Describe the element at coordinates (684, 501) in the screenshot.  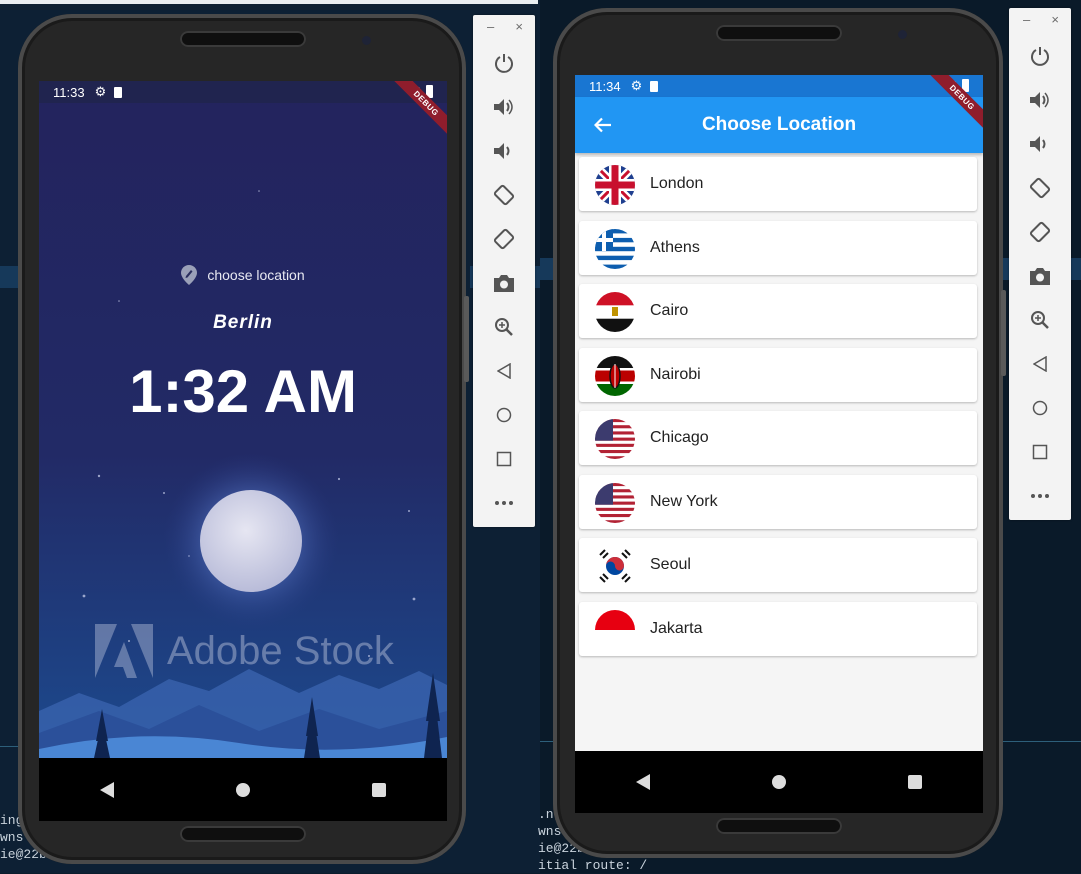
I see `location-name: New York` at that location.